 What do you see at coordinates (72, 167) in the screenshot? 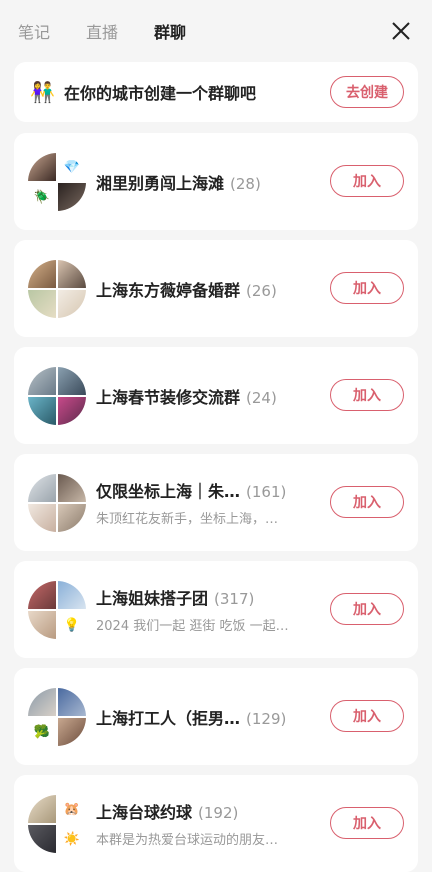
I see `avatar-tile: 💎` at bounding box center [72, 167].